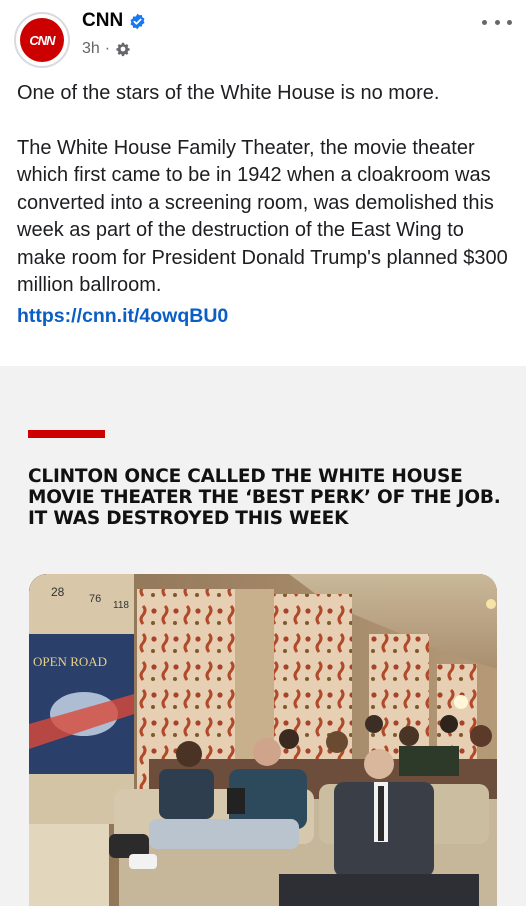 This screenshot has width=526, height=906. Describe the element at coordinates (123, 49) in the screenshot. I see `audience-settings-icon` at that location.